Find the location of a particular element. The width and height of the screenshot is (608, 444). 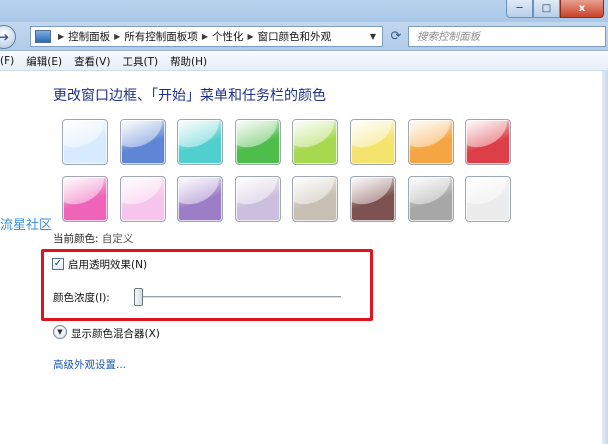

chevron-down-icon: ▼ is located at coordinates (60, 332).